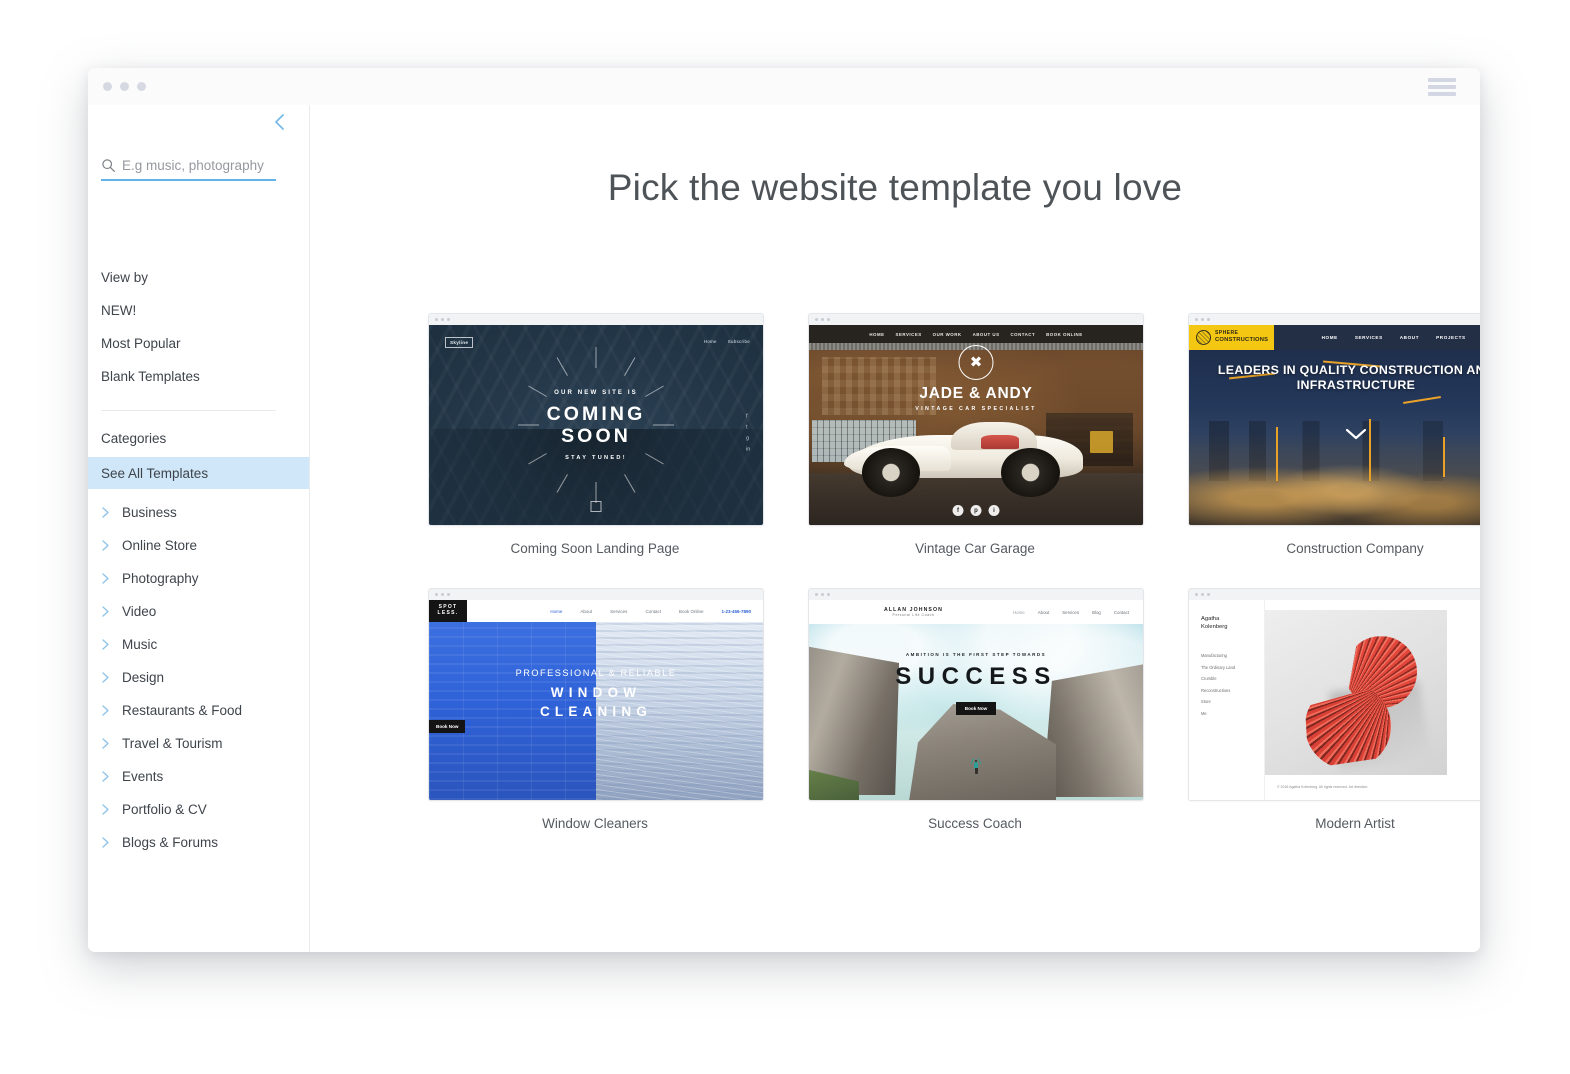  Describe the element at coordinates (975, 823) in the screenshot. I see `template-caption: Success Coach` at that location.